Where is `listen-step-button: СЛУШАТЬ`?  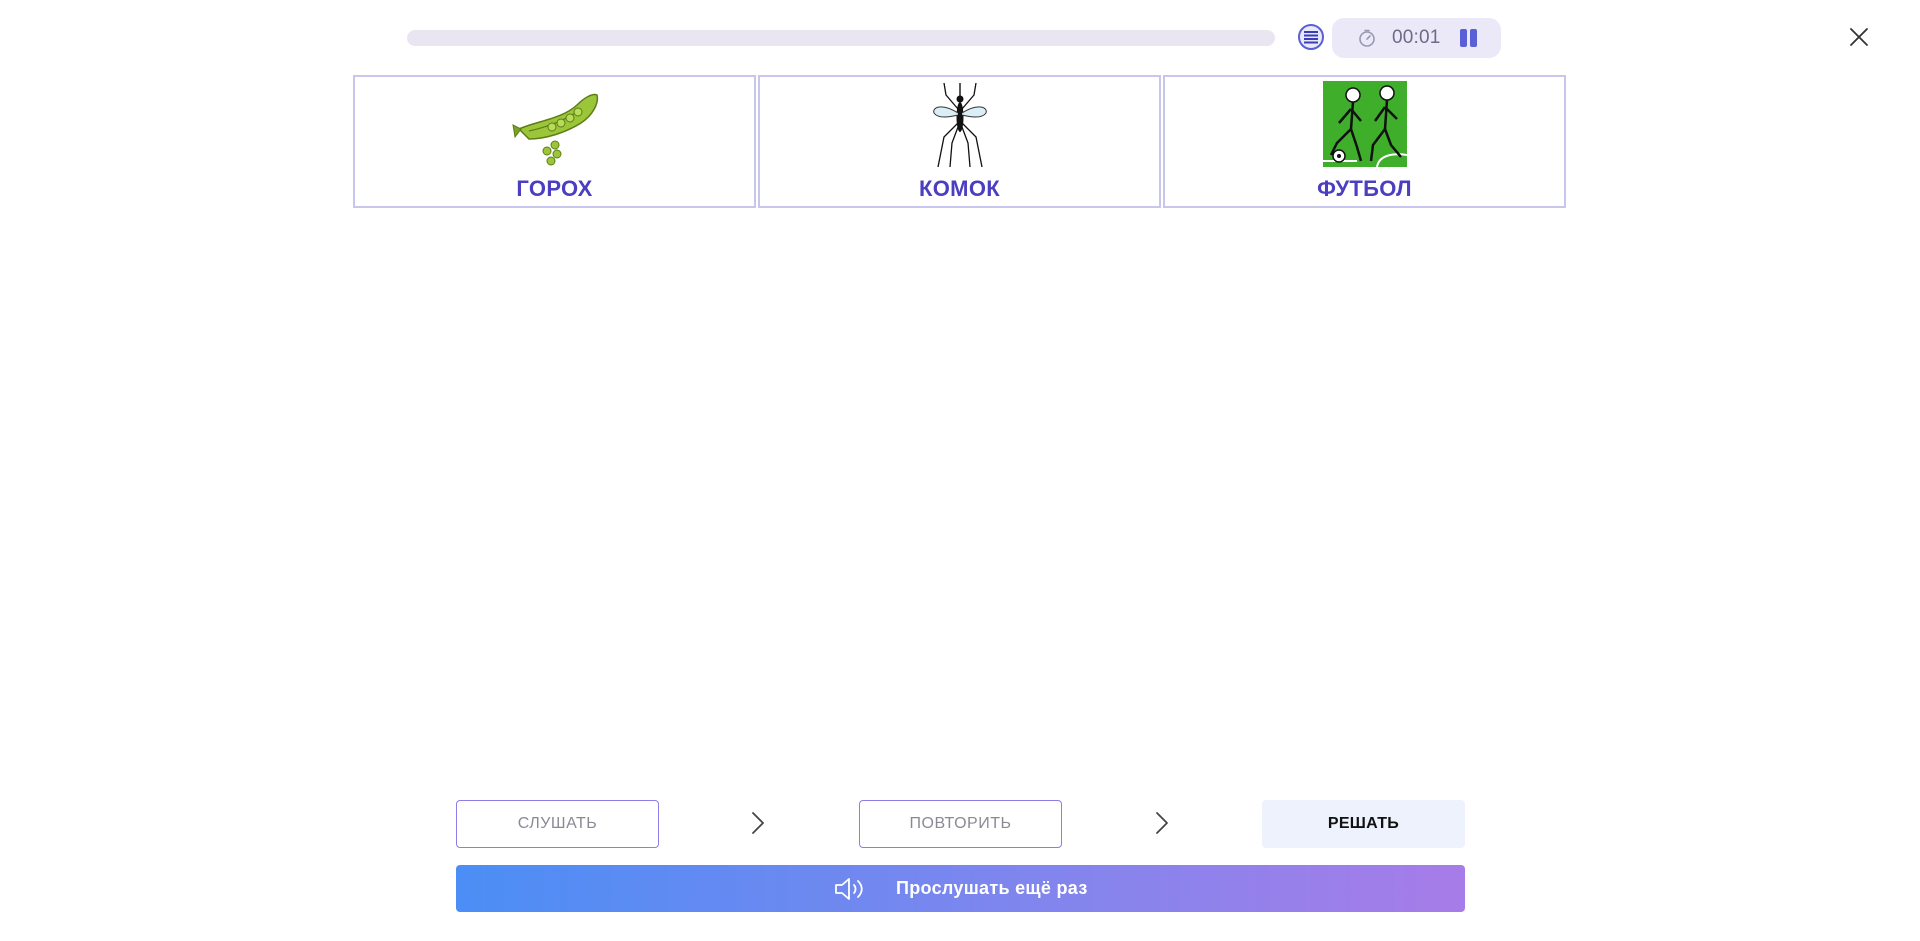 listen-step-button: СЛУШАТЬ is located at coordinates (557, 824).